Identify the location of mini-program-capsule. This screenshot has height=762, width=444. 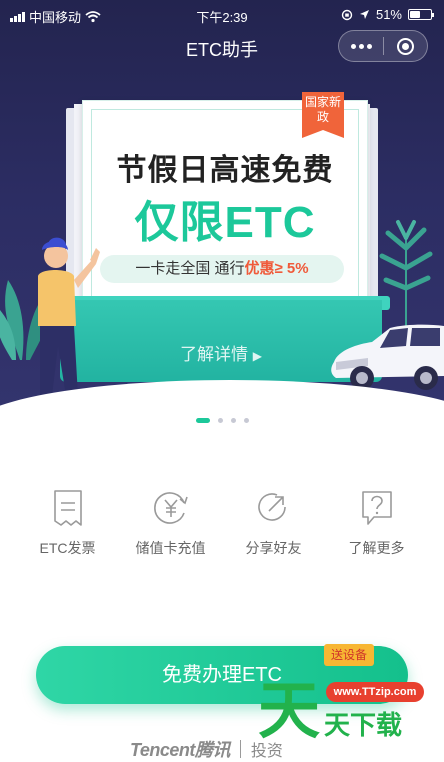
(383, 46).